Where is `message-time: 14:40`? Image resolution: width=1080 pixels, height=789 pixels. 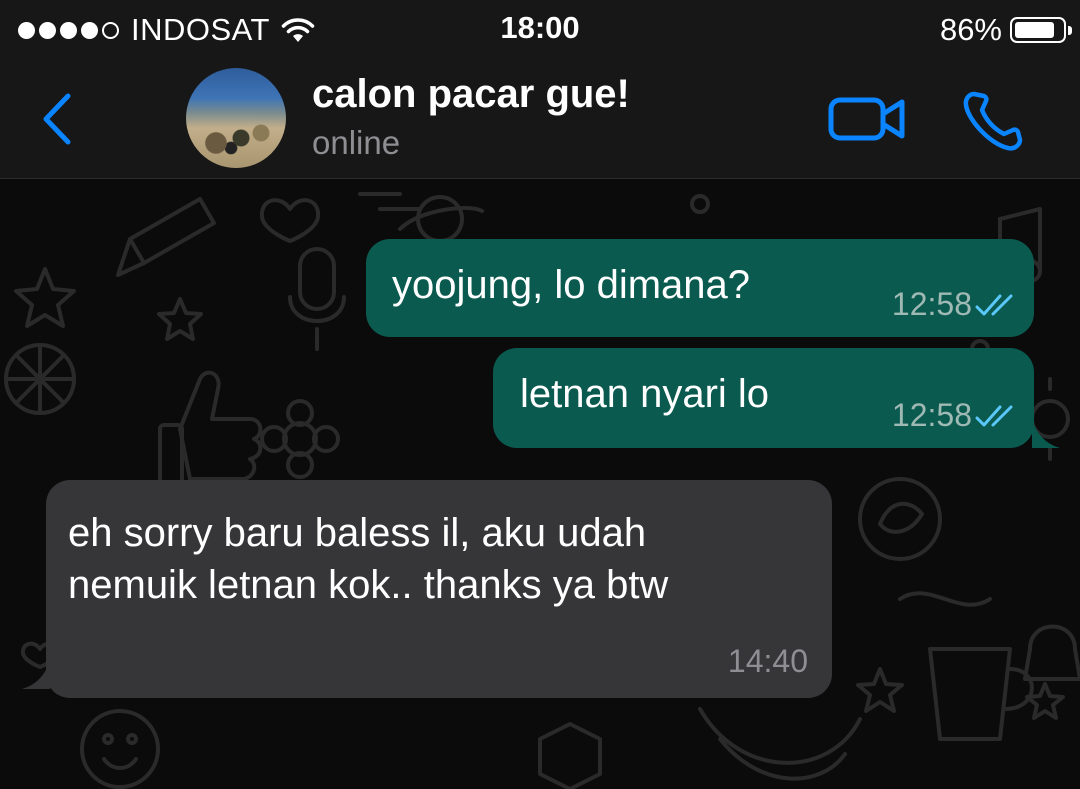 message-time: 14:40 is located at coordinates (767, 661).